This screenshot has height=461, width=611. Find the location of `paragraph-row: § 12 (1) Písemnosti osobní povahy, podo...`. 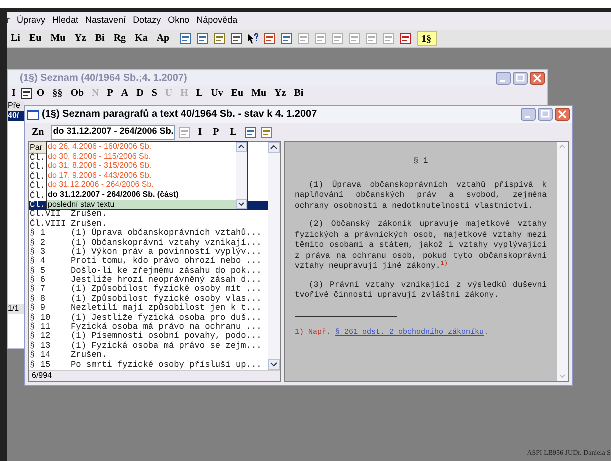

paragraph-row: § 12 (1) Písemnosti osobní povahy, podo... is located at coordinates (148, 337).